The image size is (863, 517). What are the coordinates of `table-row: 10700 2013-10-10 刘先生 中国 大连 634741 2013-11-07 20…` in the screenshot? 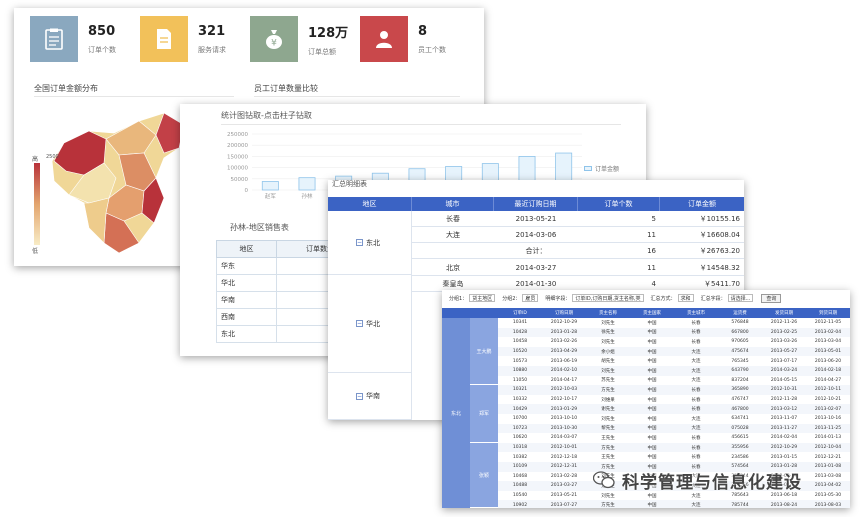 It's located at (674, 419).